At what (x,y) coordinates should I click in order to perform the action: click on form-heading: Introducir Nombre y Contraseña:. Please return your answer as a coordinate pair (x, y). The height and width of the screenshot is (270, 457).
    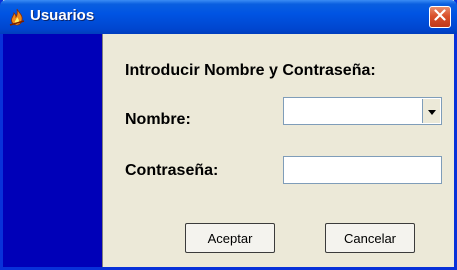
    Looking at the image, I should click on (250, 70).